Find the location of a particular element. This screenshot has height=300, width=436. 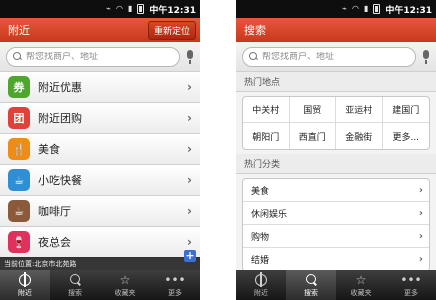

hot-place-item: 亚运村 is located at coordinates (359, 110).